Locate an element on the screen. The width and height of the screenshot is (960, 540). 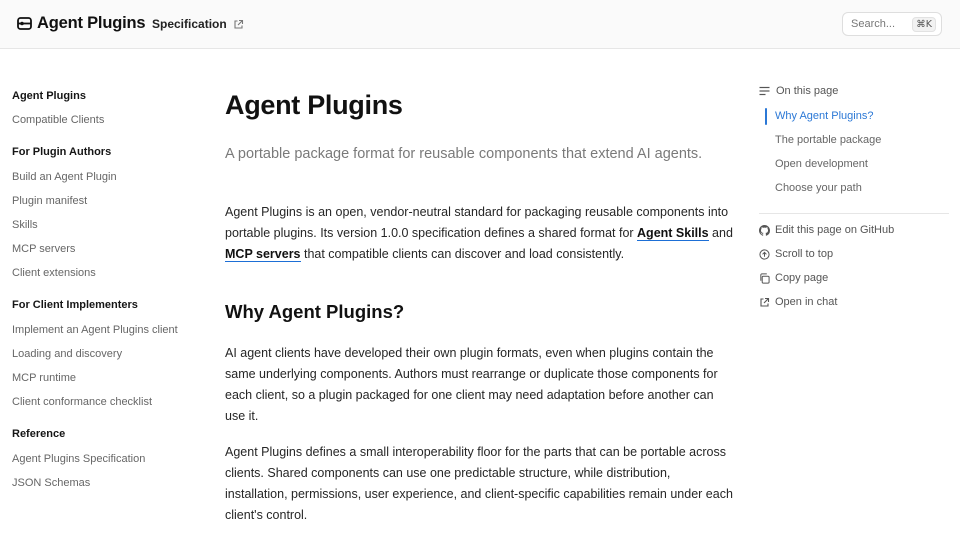
edit-on-github-link: Edit this page on GitHub is located at coordinates (826, 230).